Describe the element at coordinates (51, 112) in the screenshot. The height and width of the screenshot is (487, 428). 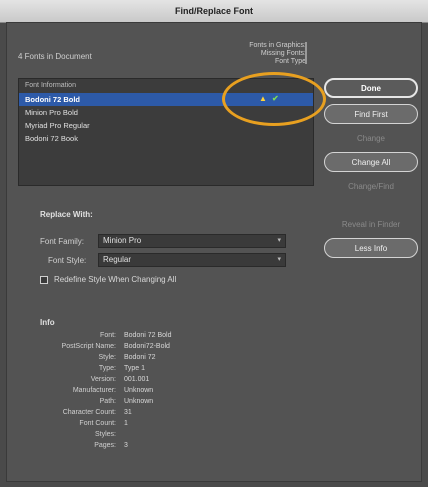
I see `font-row-label: Minion Pro Bold` at that location.